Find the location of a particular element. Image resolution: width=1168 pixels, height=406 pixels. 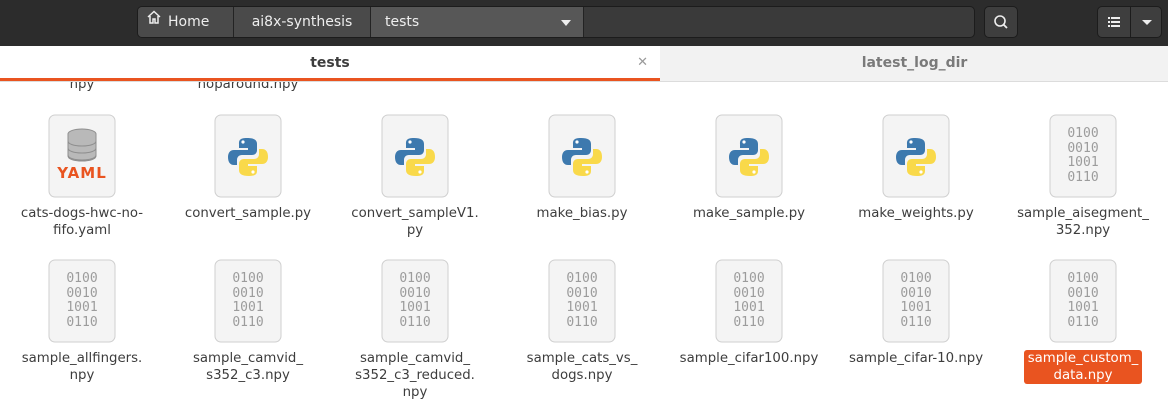

tab-bar: tests ✕ latest_log_dir is located at coordinates (584, 64).